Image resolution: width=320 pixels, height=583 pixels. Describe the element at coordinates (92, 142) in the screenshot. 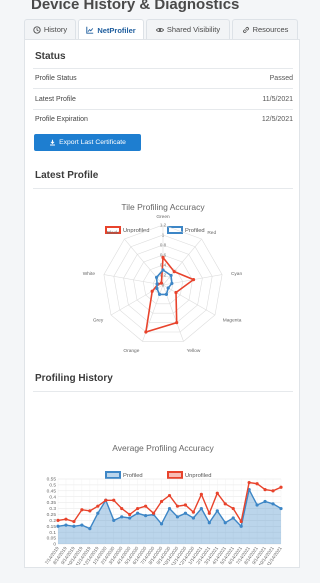

I see `export-button-label: Export Last Certificate` at that location.